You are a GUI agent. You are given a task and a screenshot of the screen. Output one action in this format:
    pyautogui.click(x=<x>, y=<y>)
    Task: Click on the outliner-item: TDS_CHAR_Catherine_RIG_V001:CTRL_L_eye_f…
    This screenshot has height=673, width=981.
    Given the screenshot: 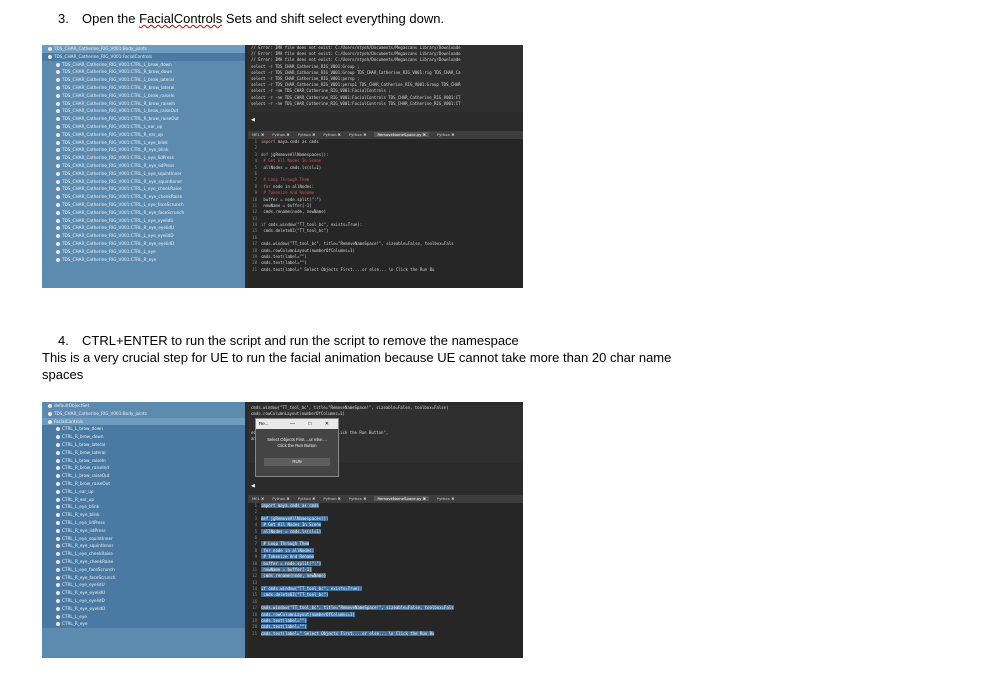 What is the action you would take?
    pyautogui.click(x=143, y=205)
    